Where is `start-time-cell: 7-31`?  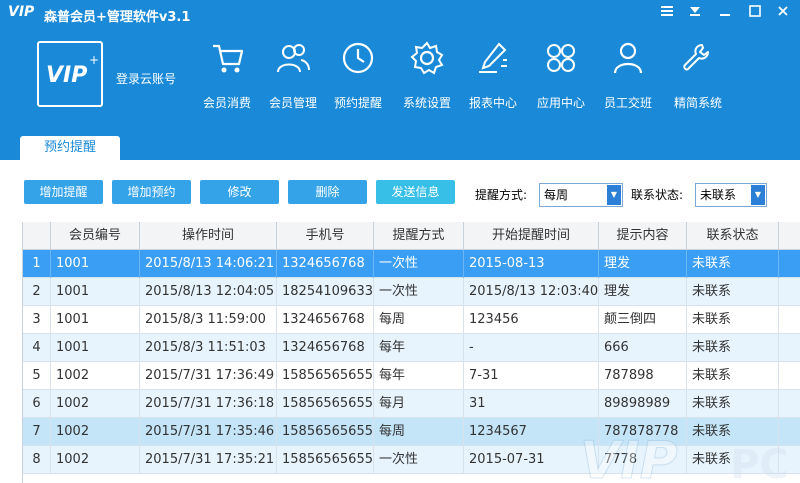
start-time-cell: 7-31 is located at coordinates (531, 376).